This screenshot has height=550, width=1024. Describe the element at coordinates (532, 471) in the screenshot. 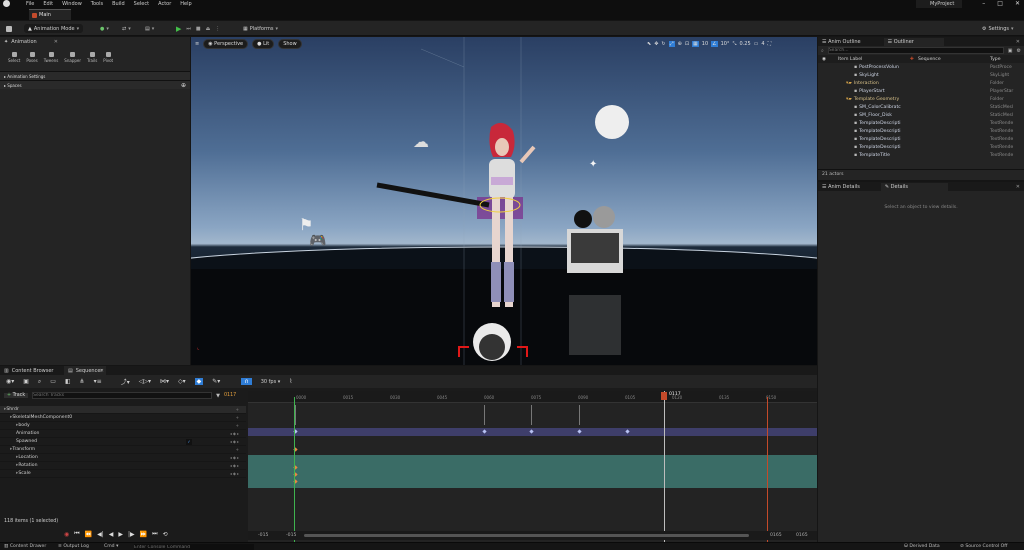

I see `transform-track-band` at that location.